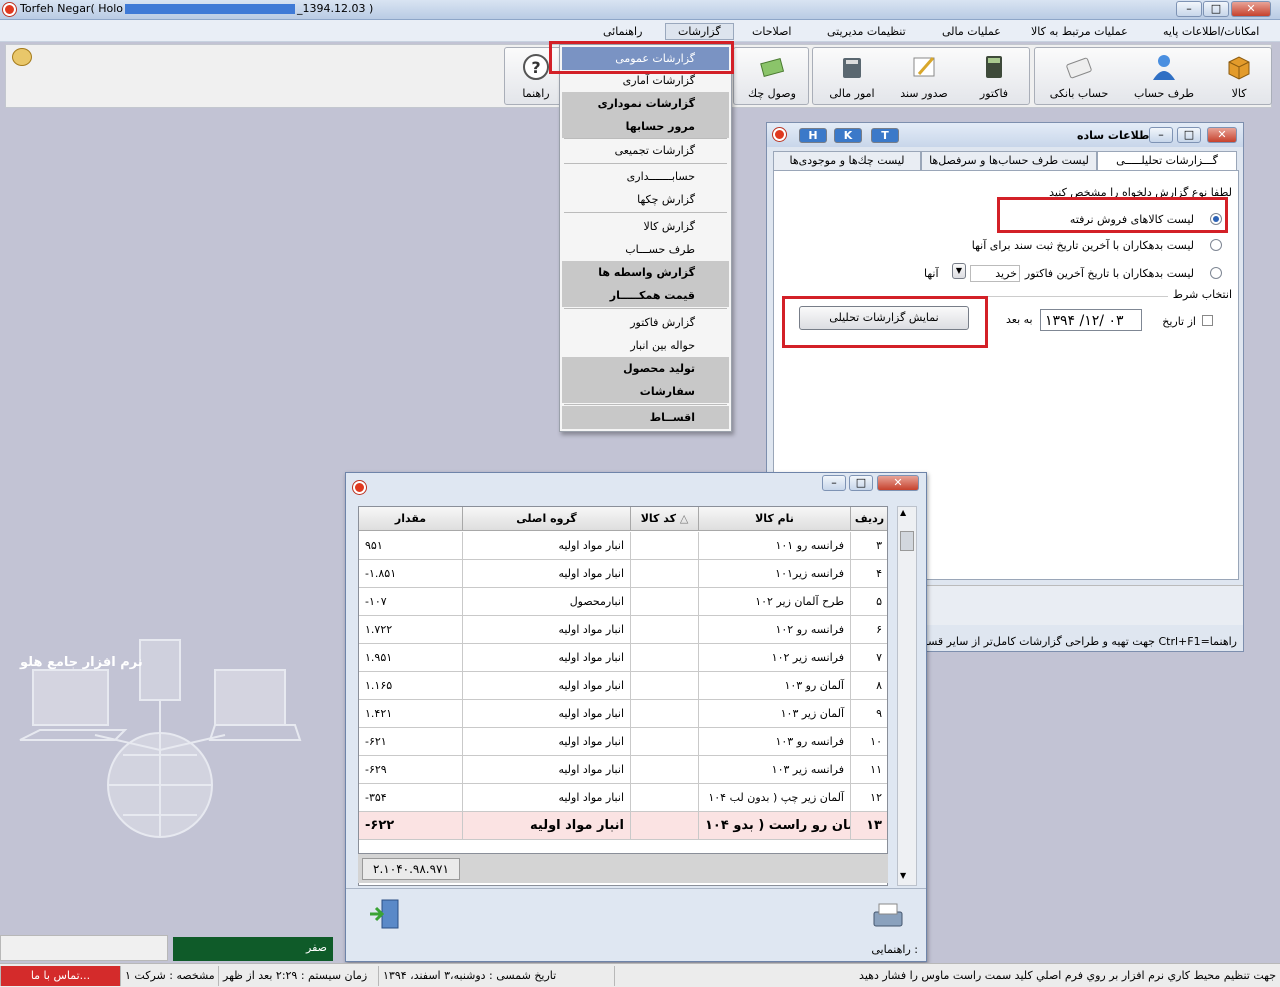 Image resolution: width=1280 pixels, height=987 pixels. Describe the element at coordinates (861, 483) in the screenshot. I see `grid-maximize-button: □` at that location.